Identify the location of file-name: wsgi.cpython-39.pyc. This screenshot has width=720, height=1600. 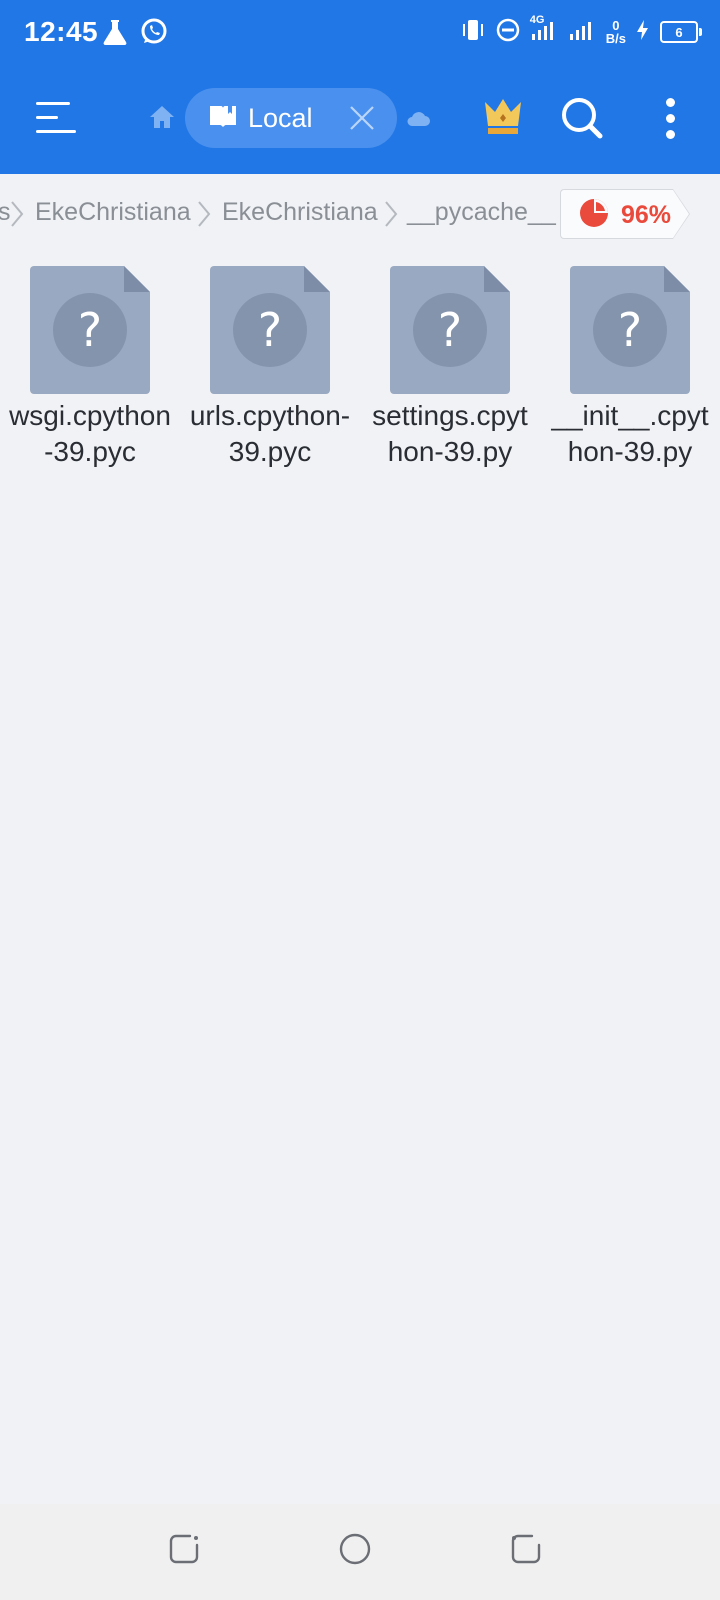
(90, 433).